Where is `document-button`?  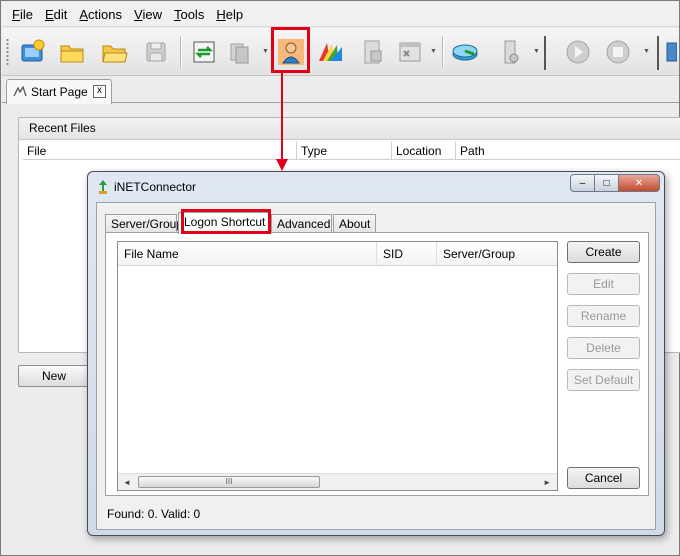 document-button is located at coordinates (372, 52).